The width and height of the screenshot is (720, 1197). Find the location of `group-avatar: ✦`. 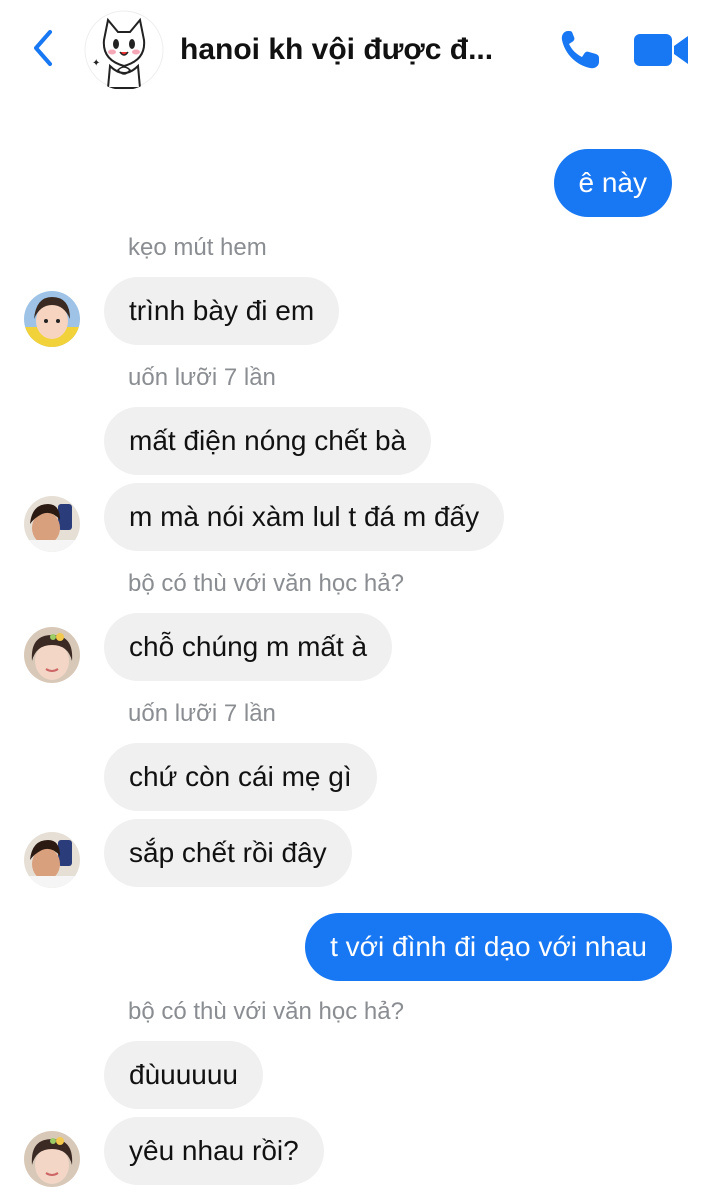

group-avatar: ✦ is located at coordinates (124, 50).